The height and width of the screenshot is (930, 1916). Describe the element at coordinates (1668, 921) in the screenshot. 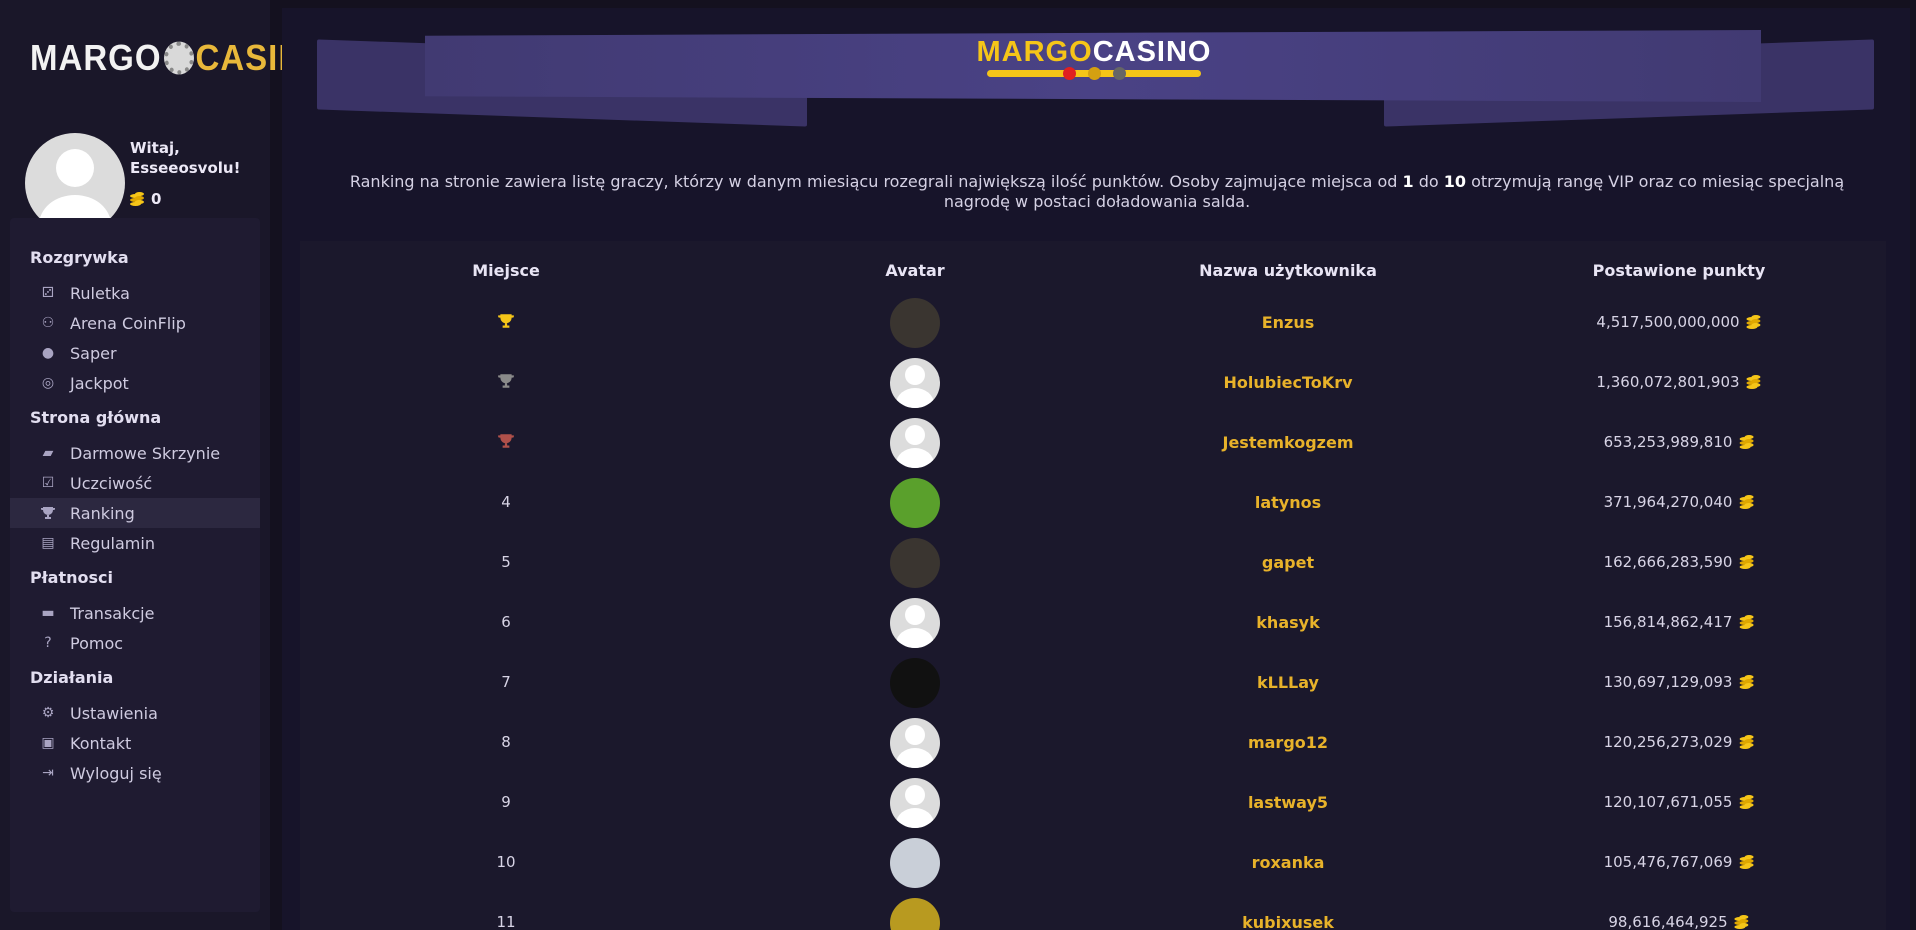

I see `points-value: 98,616,464,925` at that location.